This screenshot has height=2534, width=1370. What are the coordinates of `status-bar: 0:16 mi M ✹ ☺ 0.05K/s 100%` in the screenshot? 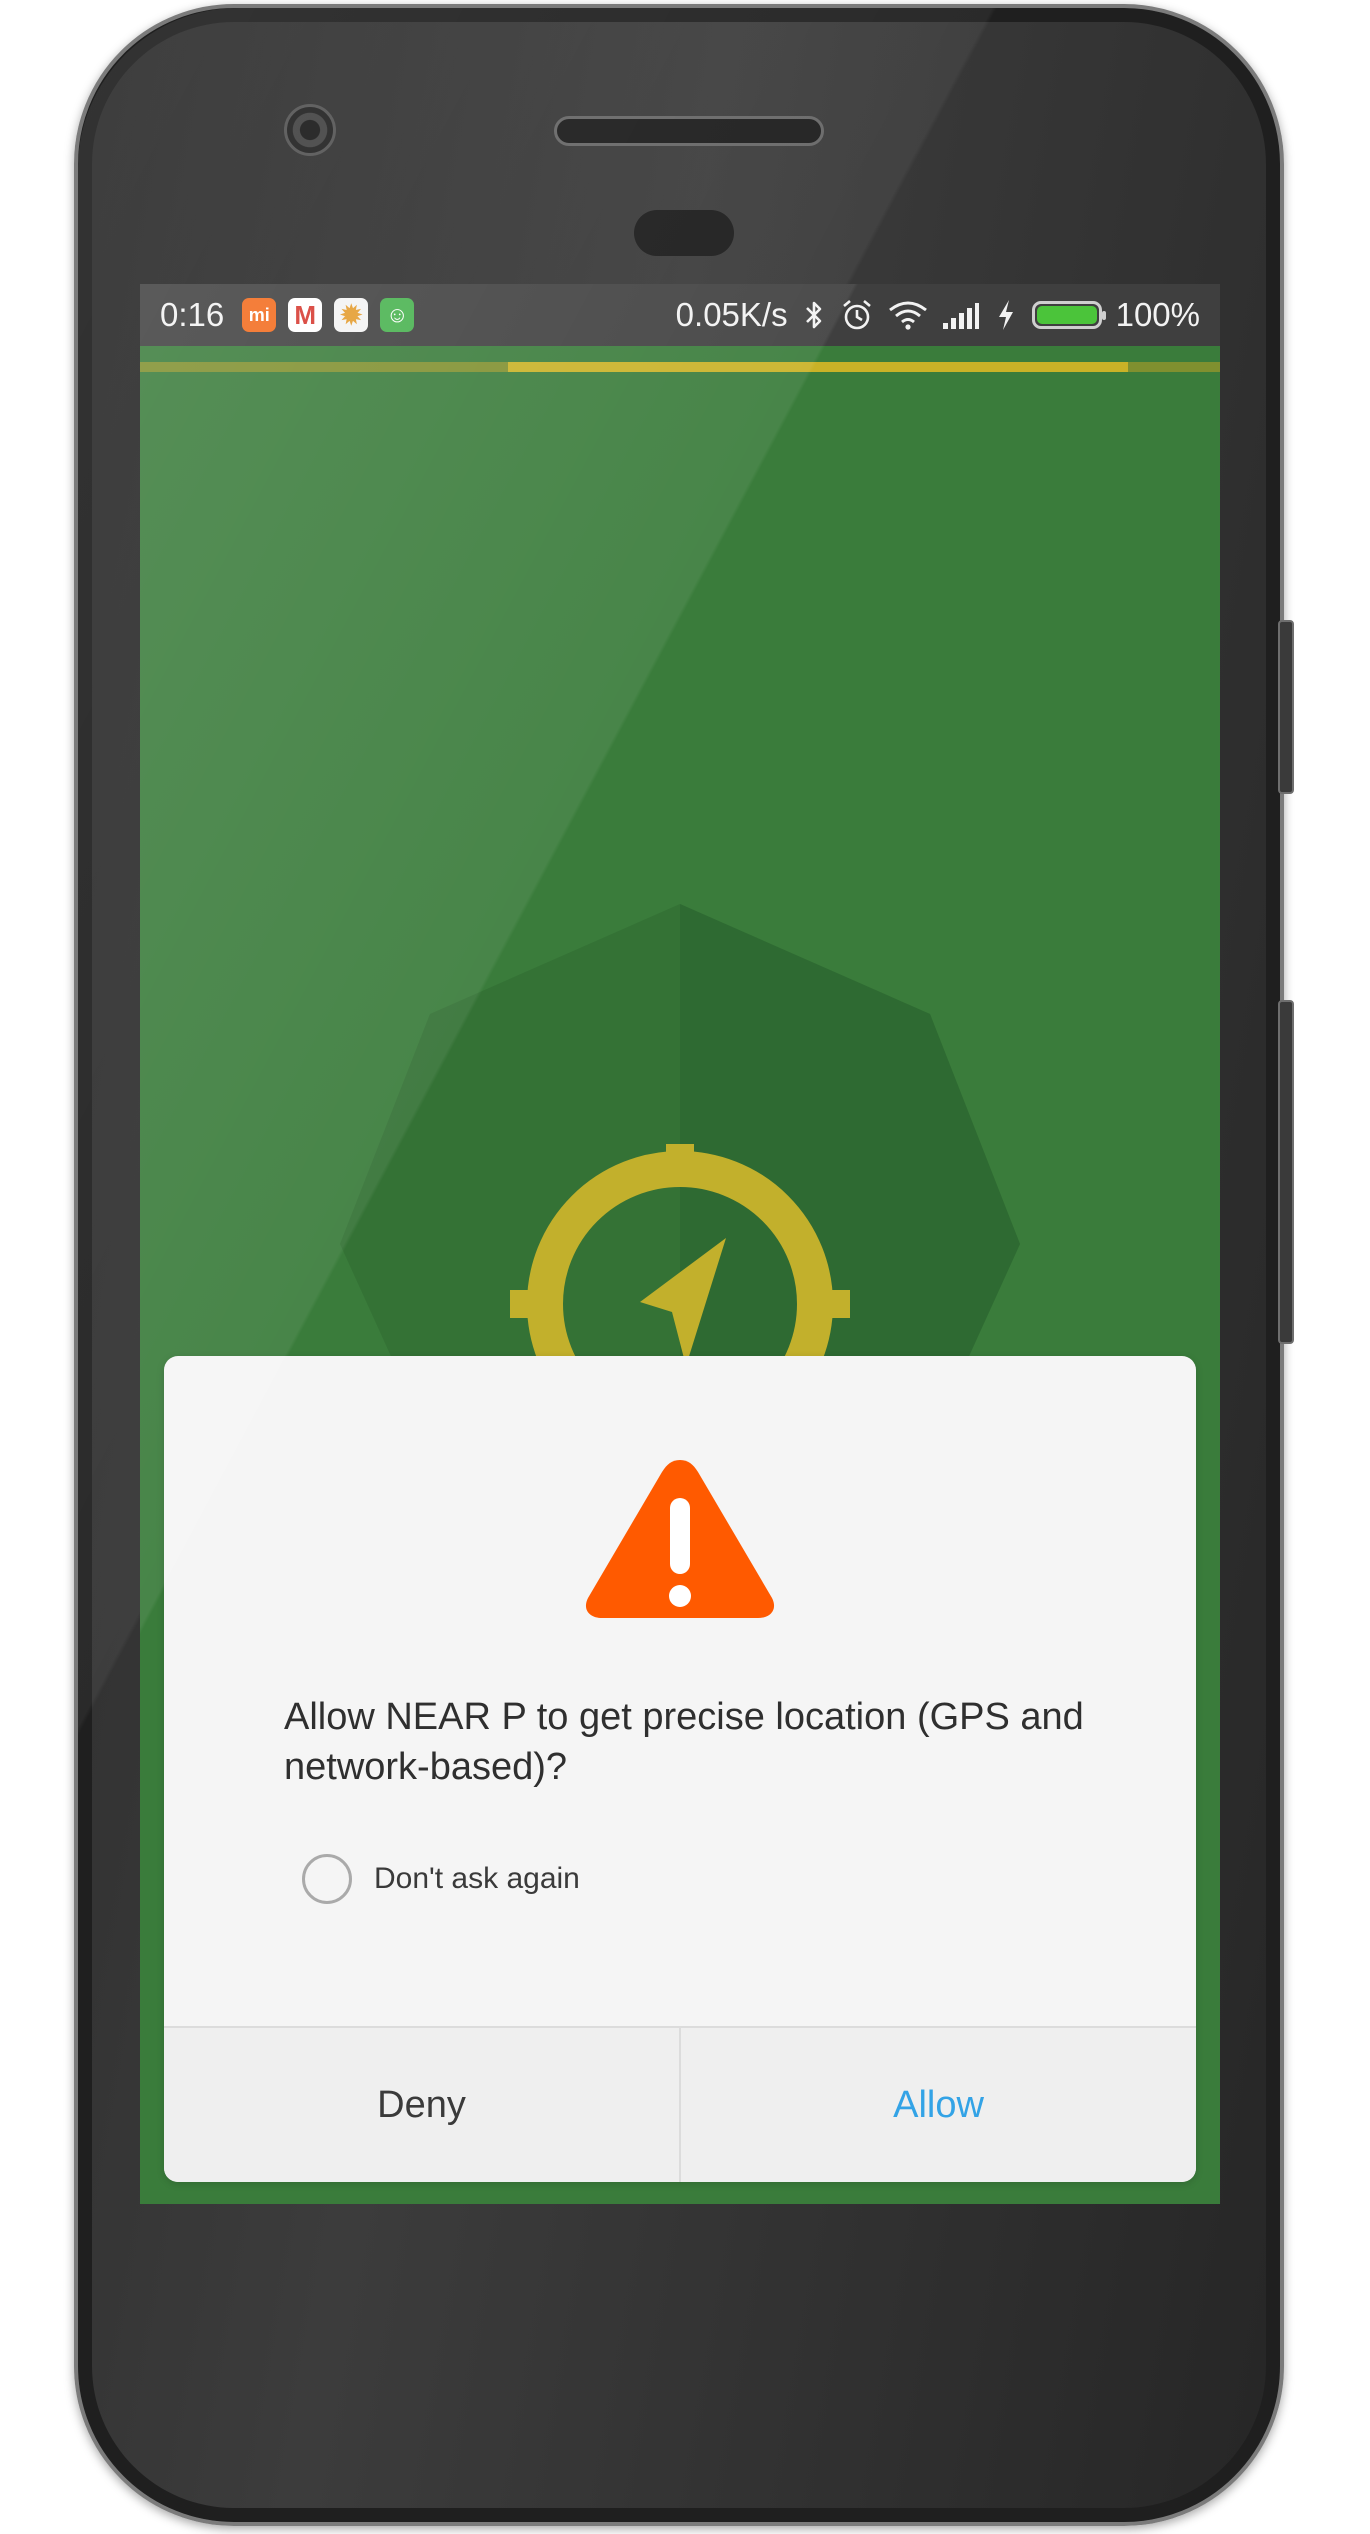 It's located at (680, 315).